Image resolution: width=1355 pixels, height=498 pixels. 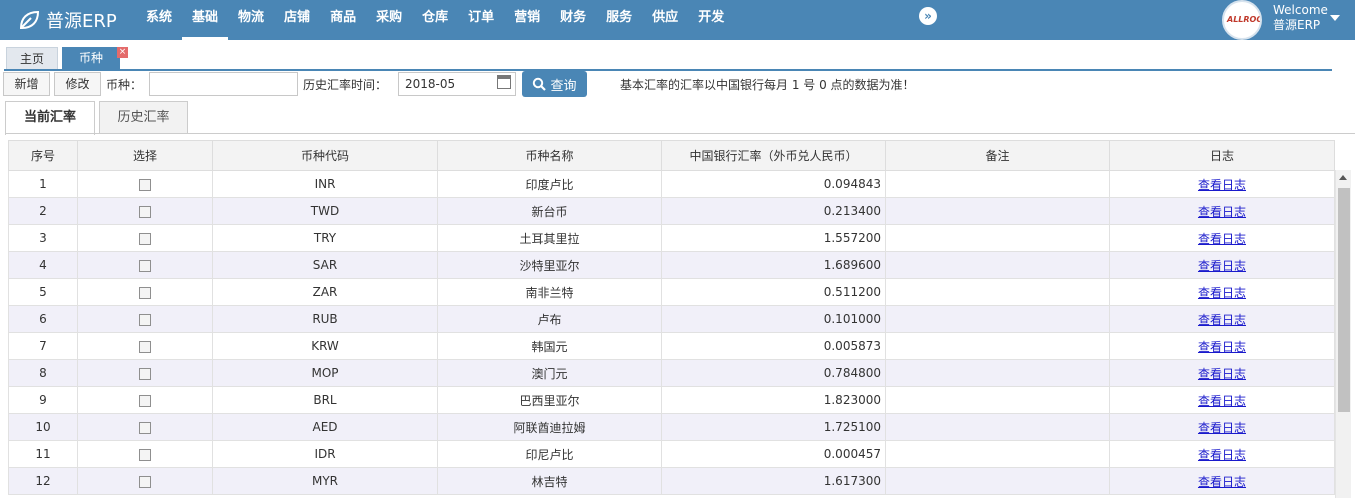 I want to click on currency-name: 韩国元, so click(x=549, y=346).